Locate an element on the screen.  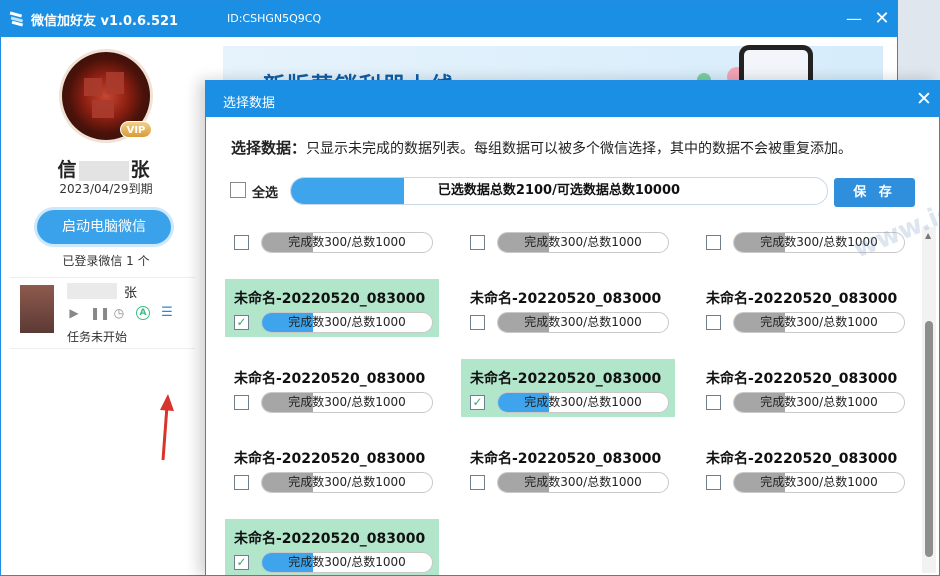
start-wechat-button: 启动电脑微信 is located at coordinates (104, 227).